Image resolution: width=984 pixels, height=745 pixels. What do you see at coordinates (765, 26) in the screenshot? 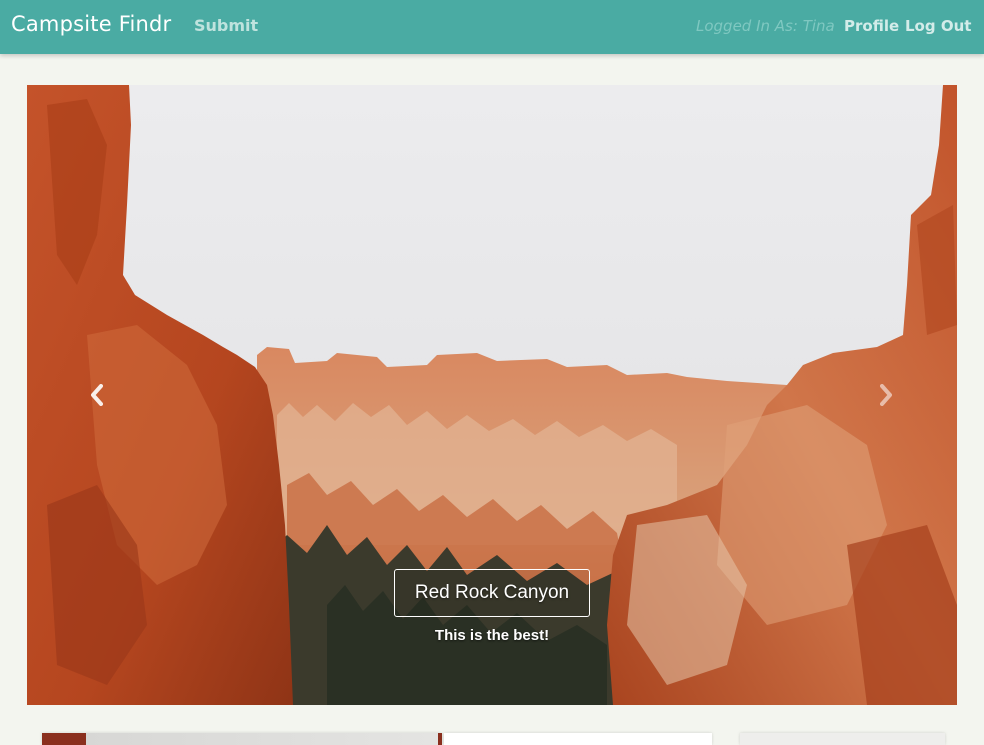
I see `logged-in-status: Logged In As: Tina` at bounding box center [765, 26].